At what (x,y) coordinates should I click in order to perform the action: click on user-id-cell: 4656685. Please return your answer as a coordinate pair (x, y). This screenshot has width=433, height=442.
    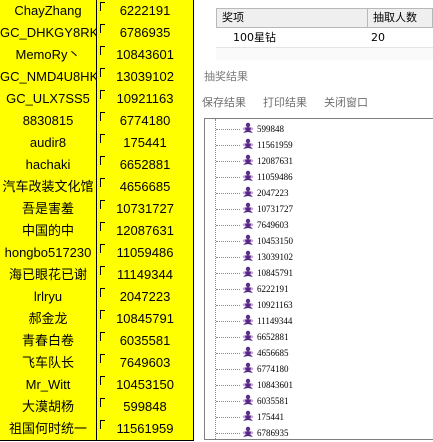
    Looking at the image, I should click on (145, 187).